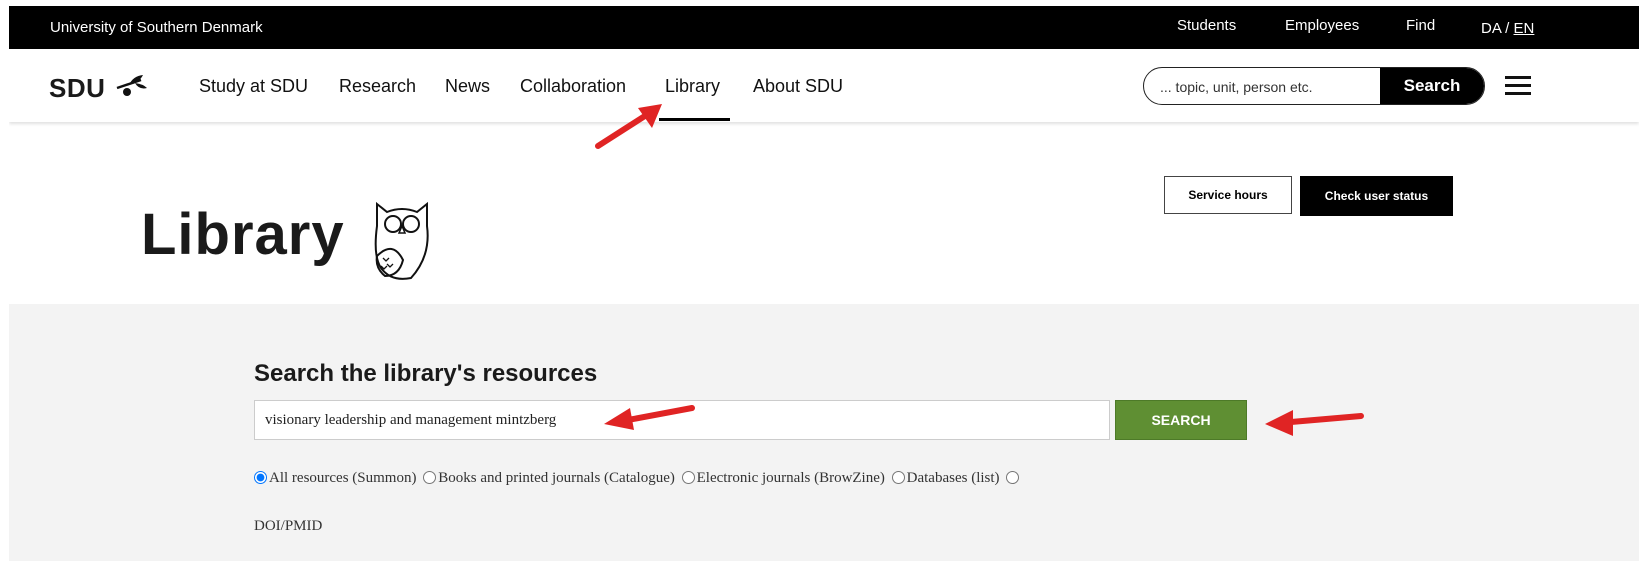 This screenshot has width=1639, height=561. I want to click on radio-databases, so click(898, 477).